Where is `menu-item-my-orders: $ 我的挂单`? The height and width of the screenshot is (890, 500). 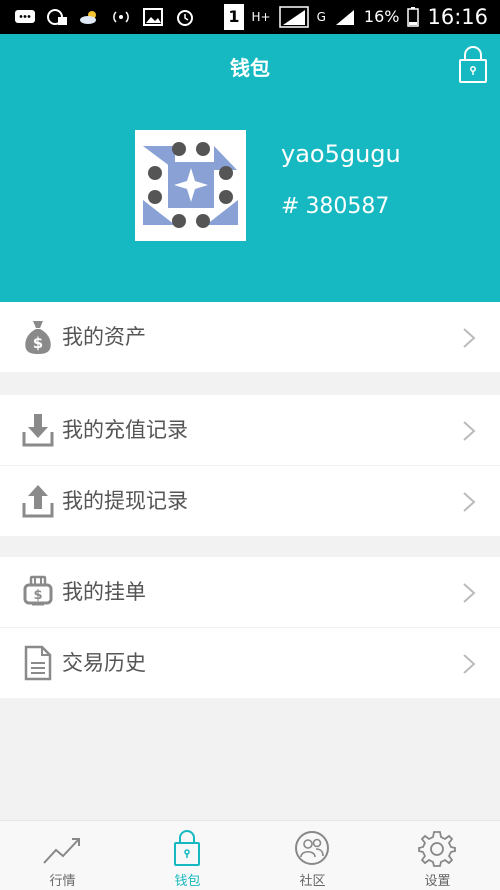 menu-item-my-orders: $ 我的挂单 is located at coordinates (250, 592).